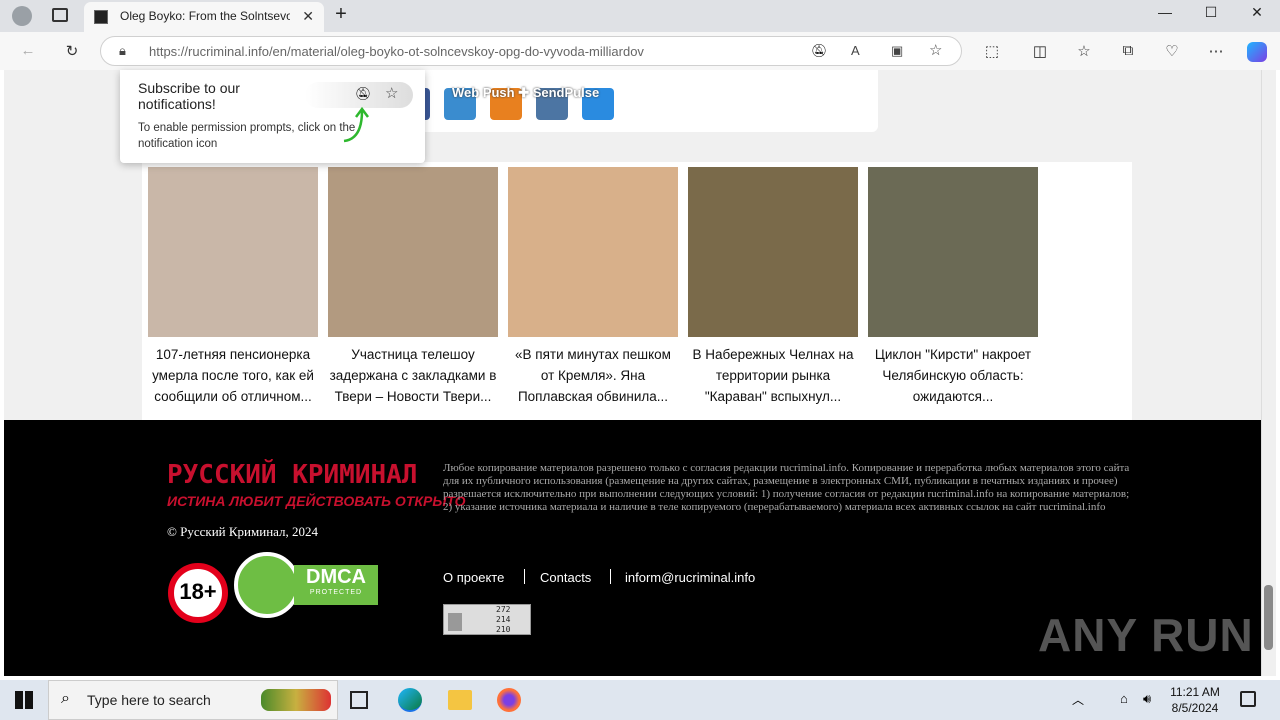  I want to click on site-logo: РУССКИЙ КРИМИНАЛ, so click(292, 475).